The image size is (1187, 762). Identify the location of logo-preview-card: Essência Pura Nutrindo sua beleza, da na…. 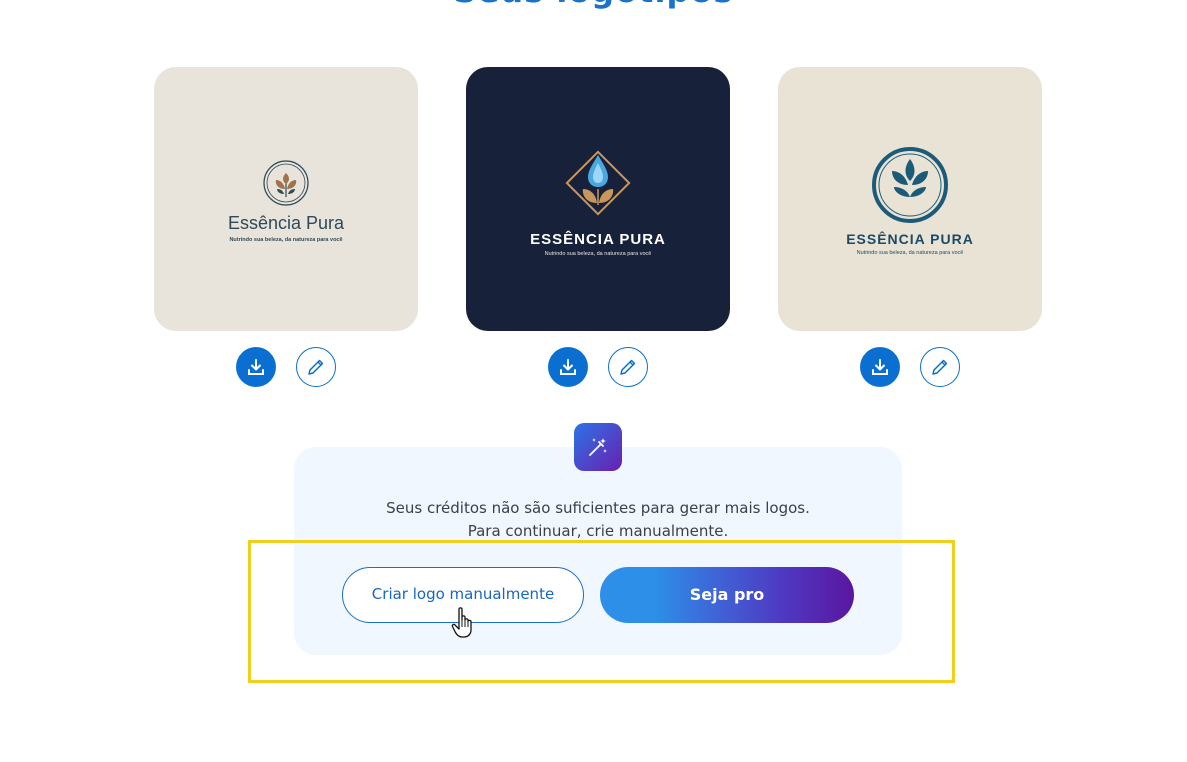
(286, 199).